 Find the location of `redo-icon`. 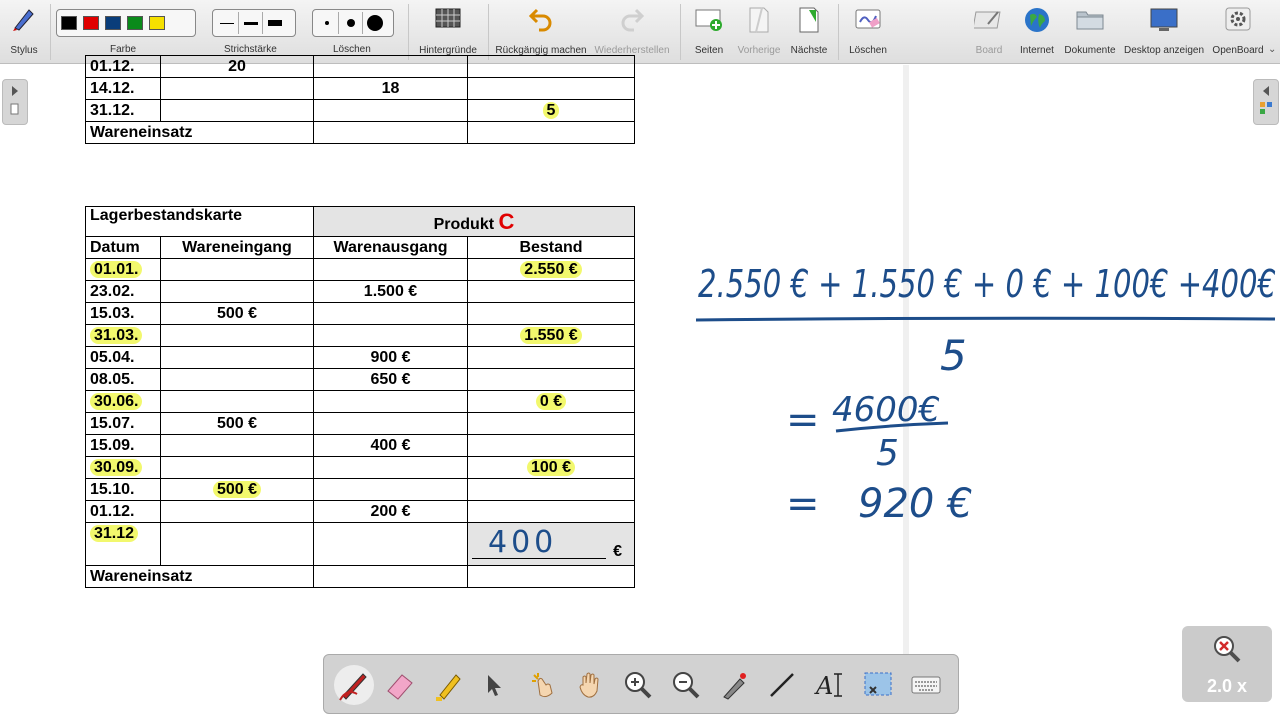

redo-icon is located at coordinates (633, 20).